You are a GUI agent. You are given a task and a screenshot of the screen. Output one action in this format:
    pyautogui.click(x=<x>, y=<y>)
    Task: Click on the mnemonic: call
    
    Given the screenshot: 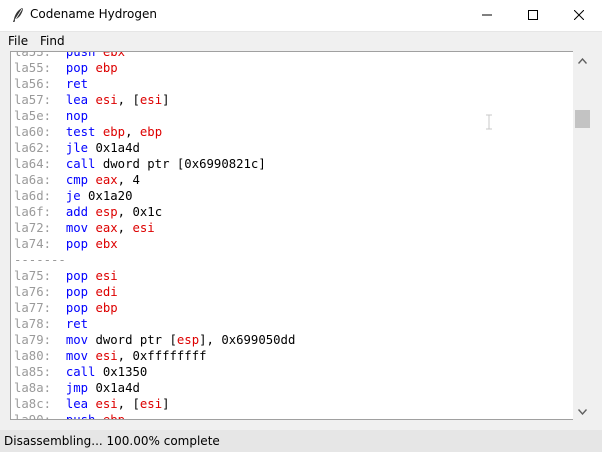 What is the action you would take?
    pyautogui.click(x=84, y=164)
    